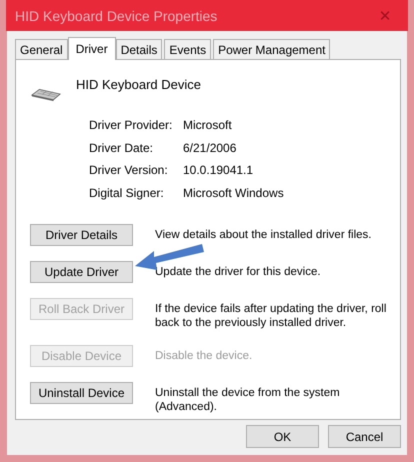  What do you see at coordinates (210, 148) in the screenshot?
I see `property-value: 6/21/2006` at bounding box center [210, 148].